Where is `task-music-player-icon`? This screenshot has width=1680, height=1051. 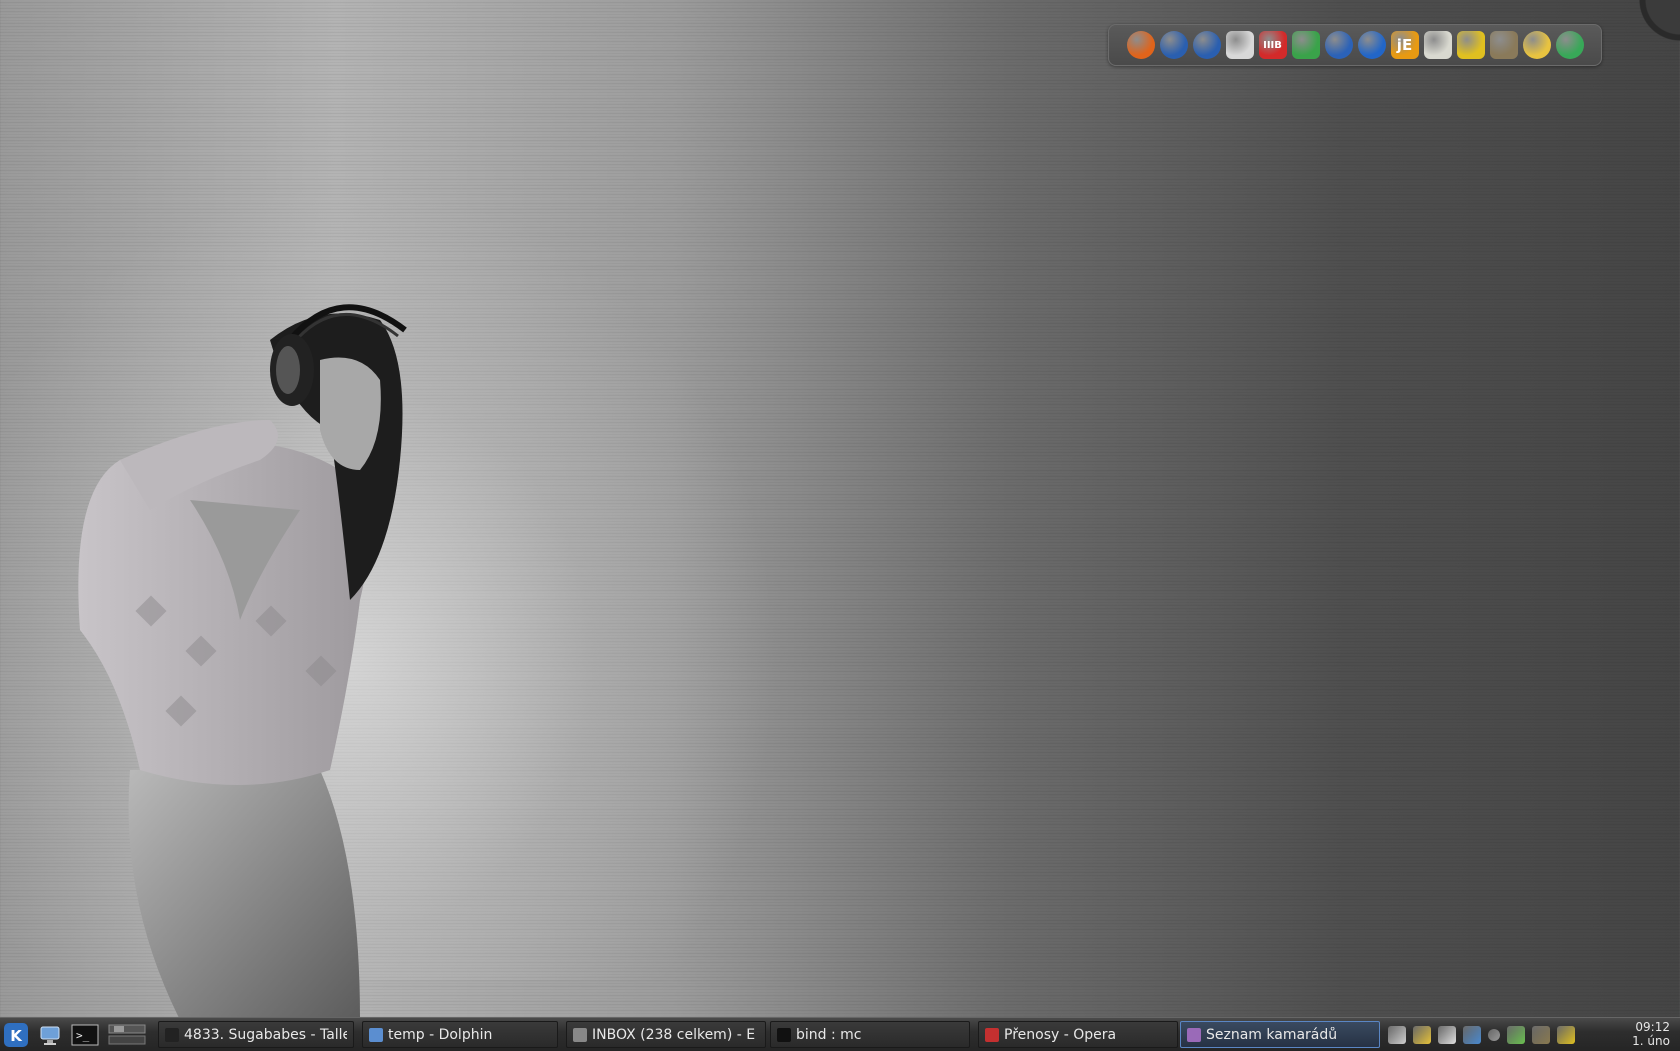 task-music-player-icon is located at coordinates (172, 1034).